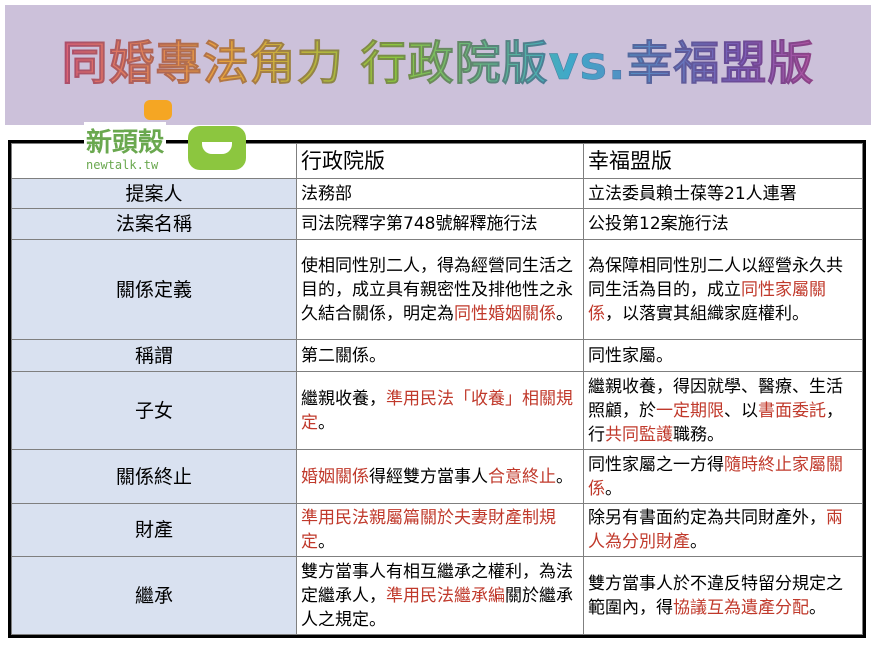  What do you see at coordinates (707, 518) in the screenshot?
I see `cell-text: 除另有書面約定為共同財產外，` at bounding box center [707, 518].